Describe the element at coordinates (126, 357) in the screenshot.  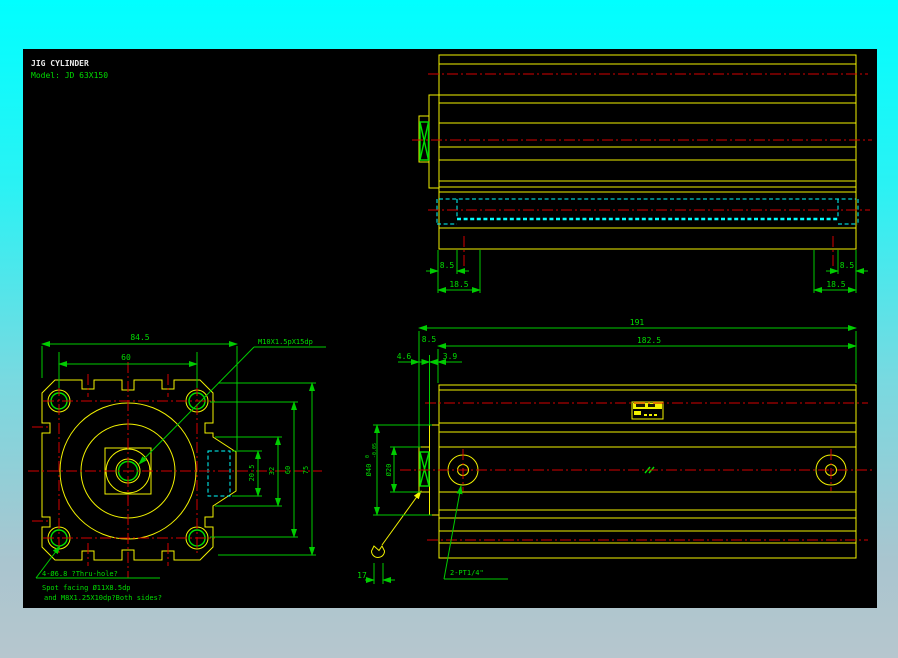
I see `front-view-dim-bolt-spacing: 60` at that location.